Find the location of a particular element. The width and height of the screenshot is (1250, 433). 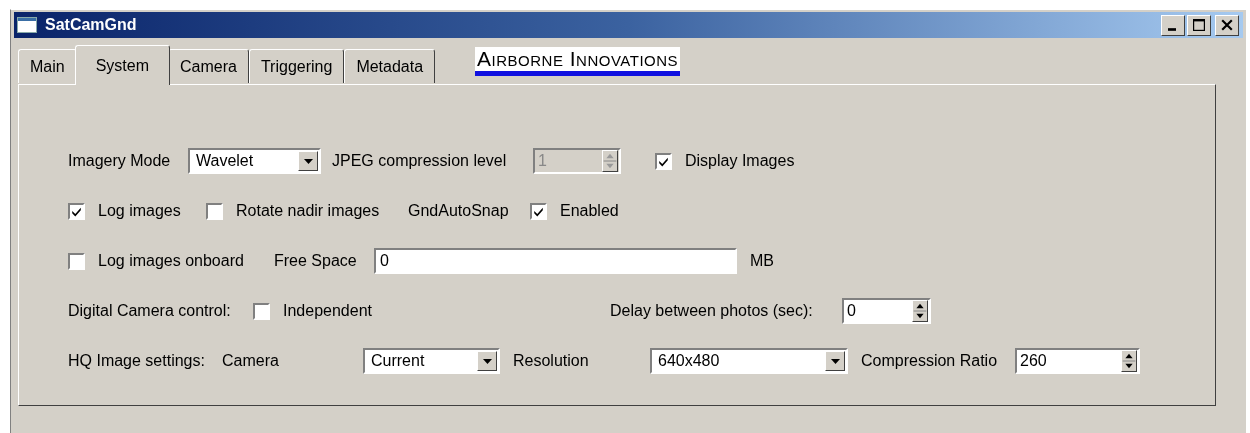

field-label: JPEG compression level is located at coordinates (420, 161).